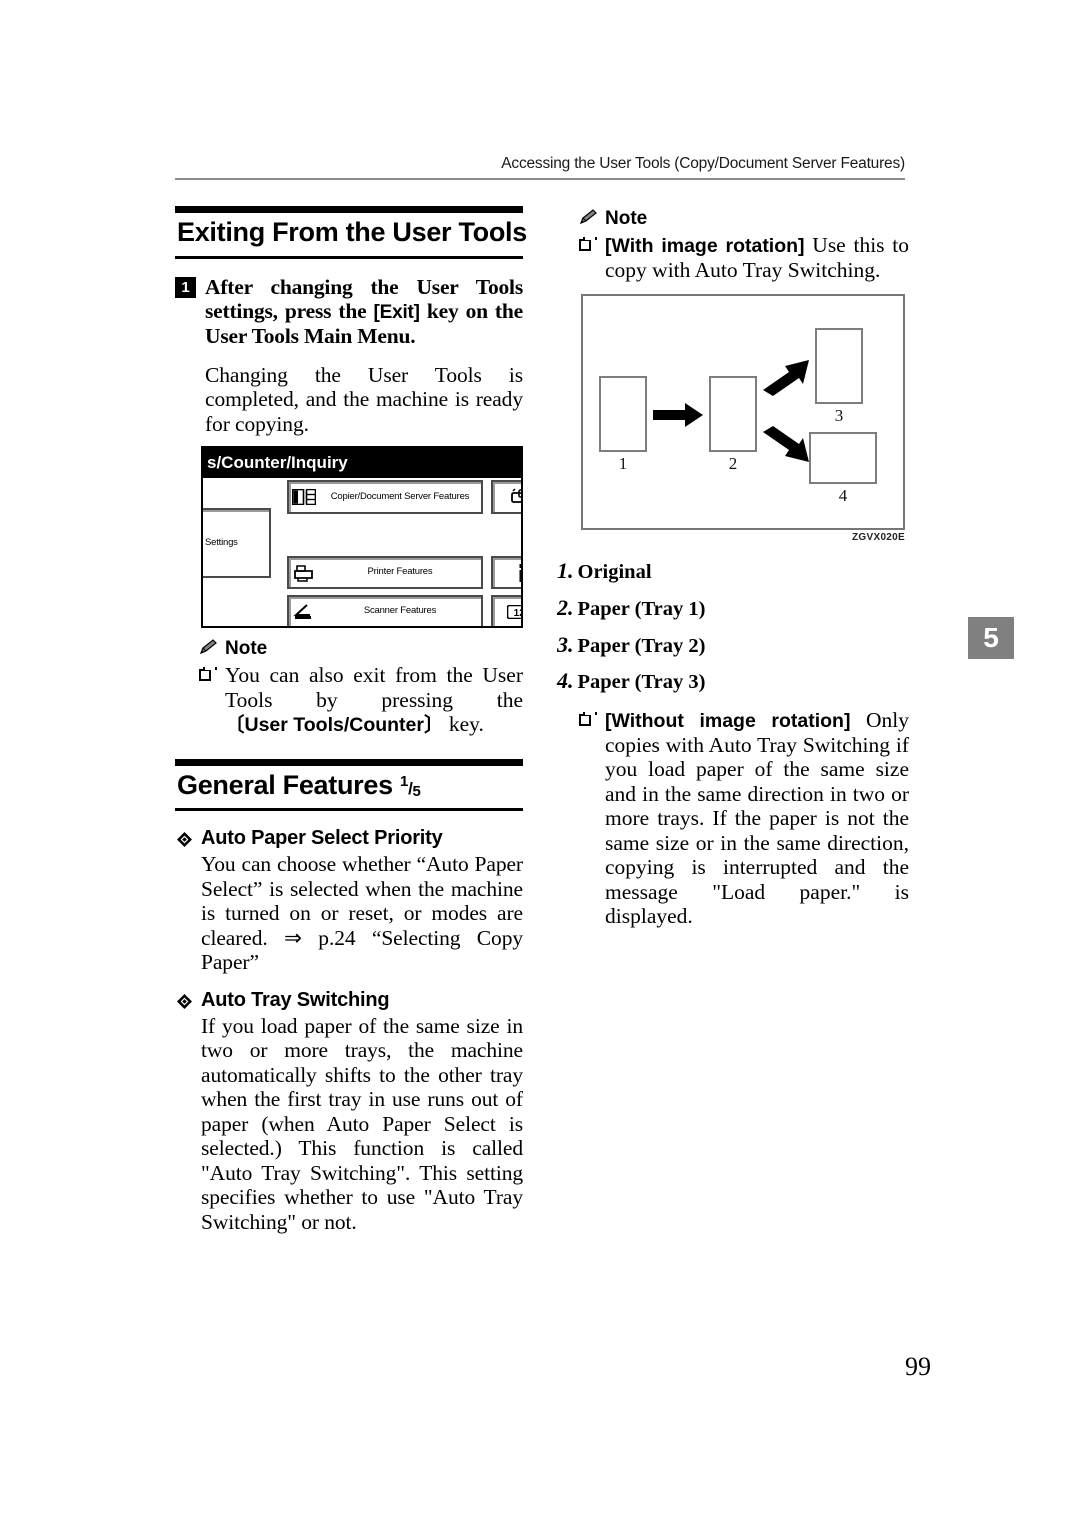  Describe the element at coordinates (304, 573) in the screenshot. I see `printer-icon` at that location.